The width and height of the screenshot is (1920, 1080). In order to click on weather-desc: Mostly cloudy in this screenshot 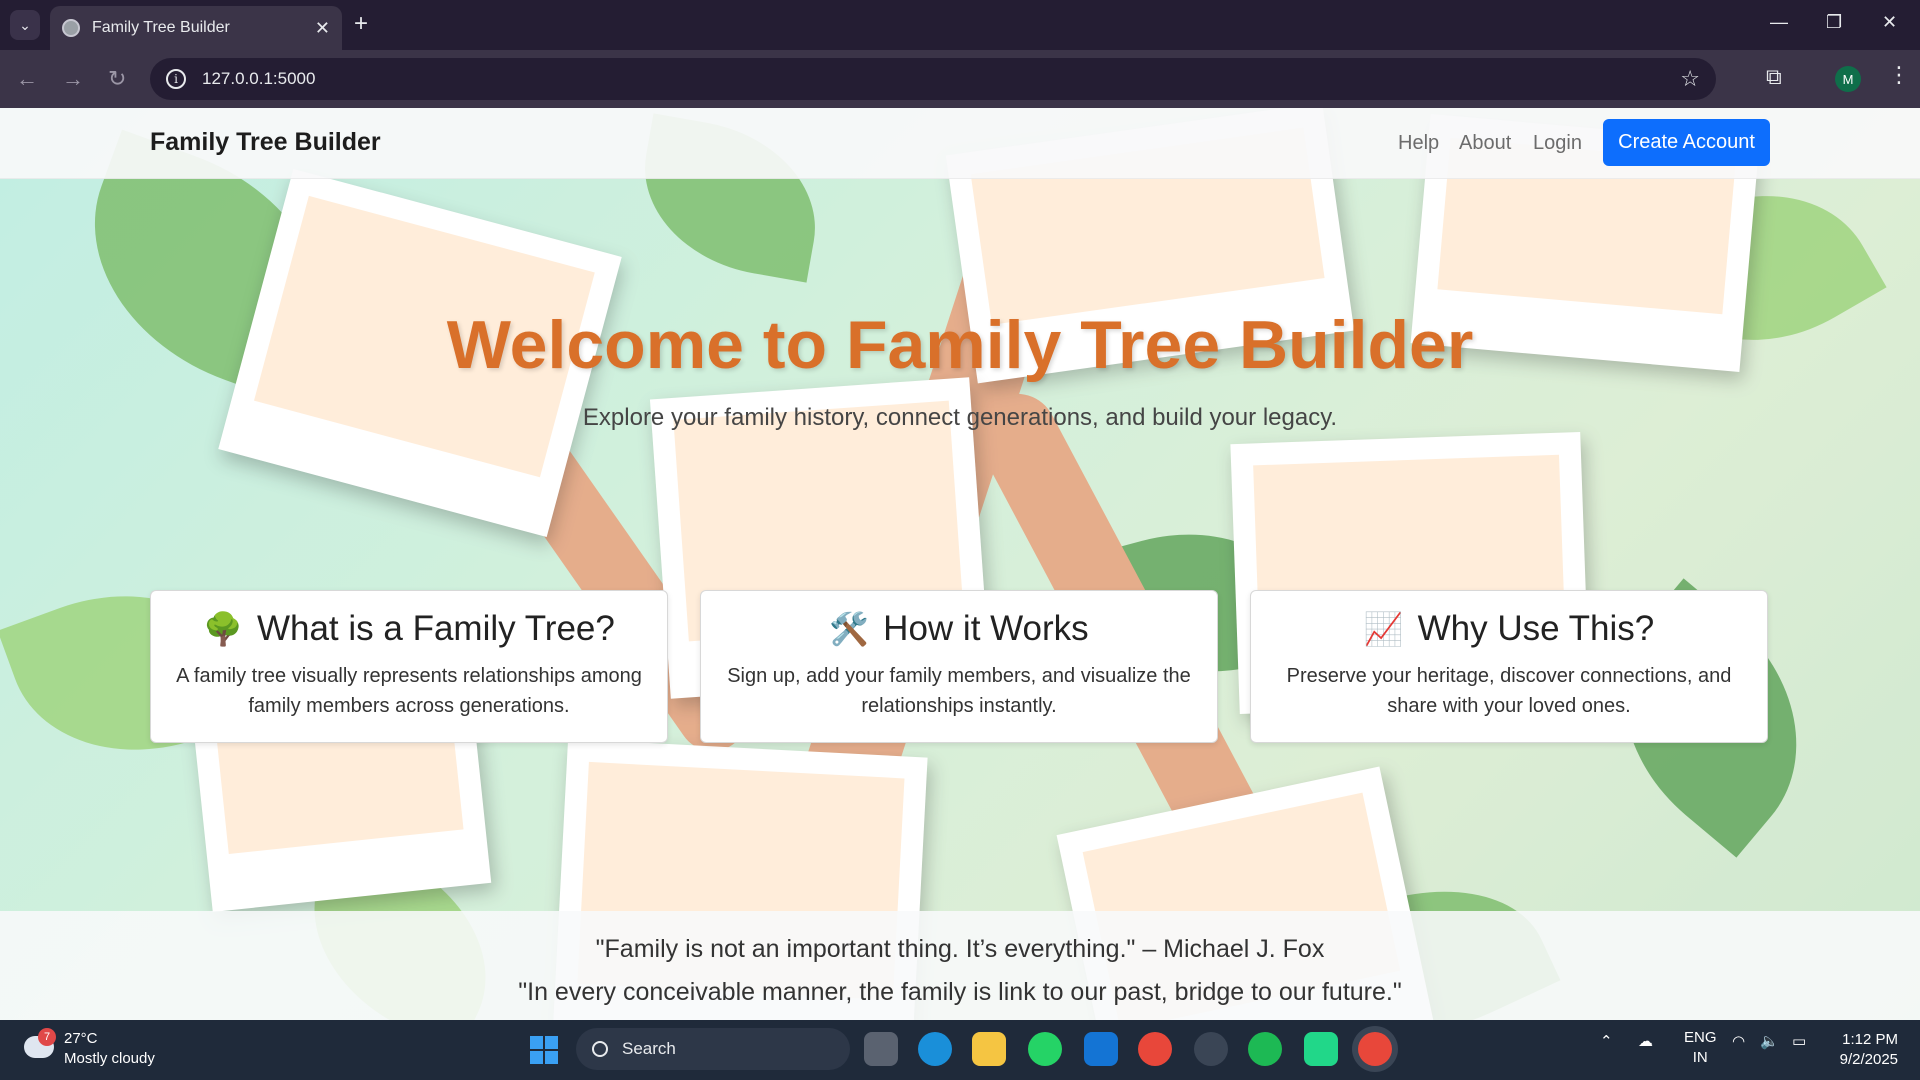, I will do `click(109, 1058)`.